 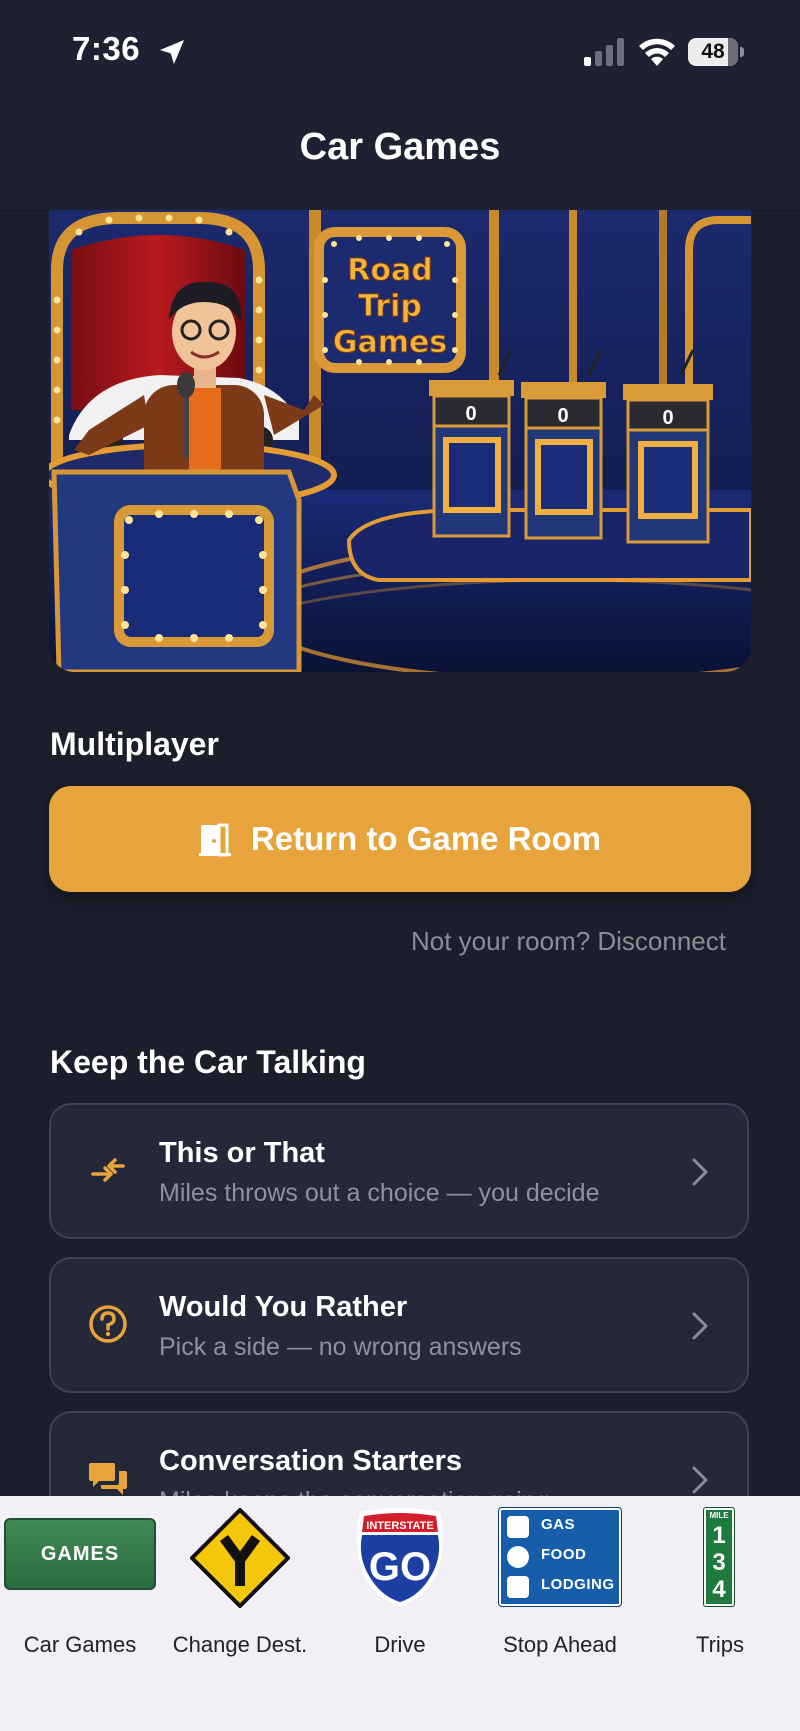 What do you see at coordinates (379, 1193) in the screenshot?
I see `card-subtitle: Miles throws out a choice — you decide` at bounding box center [379, 1193].